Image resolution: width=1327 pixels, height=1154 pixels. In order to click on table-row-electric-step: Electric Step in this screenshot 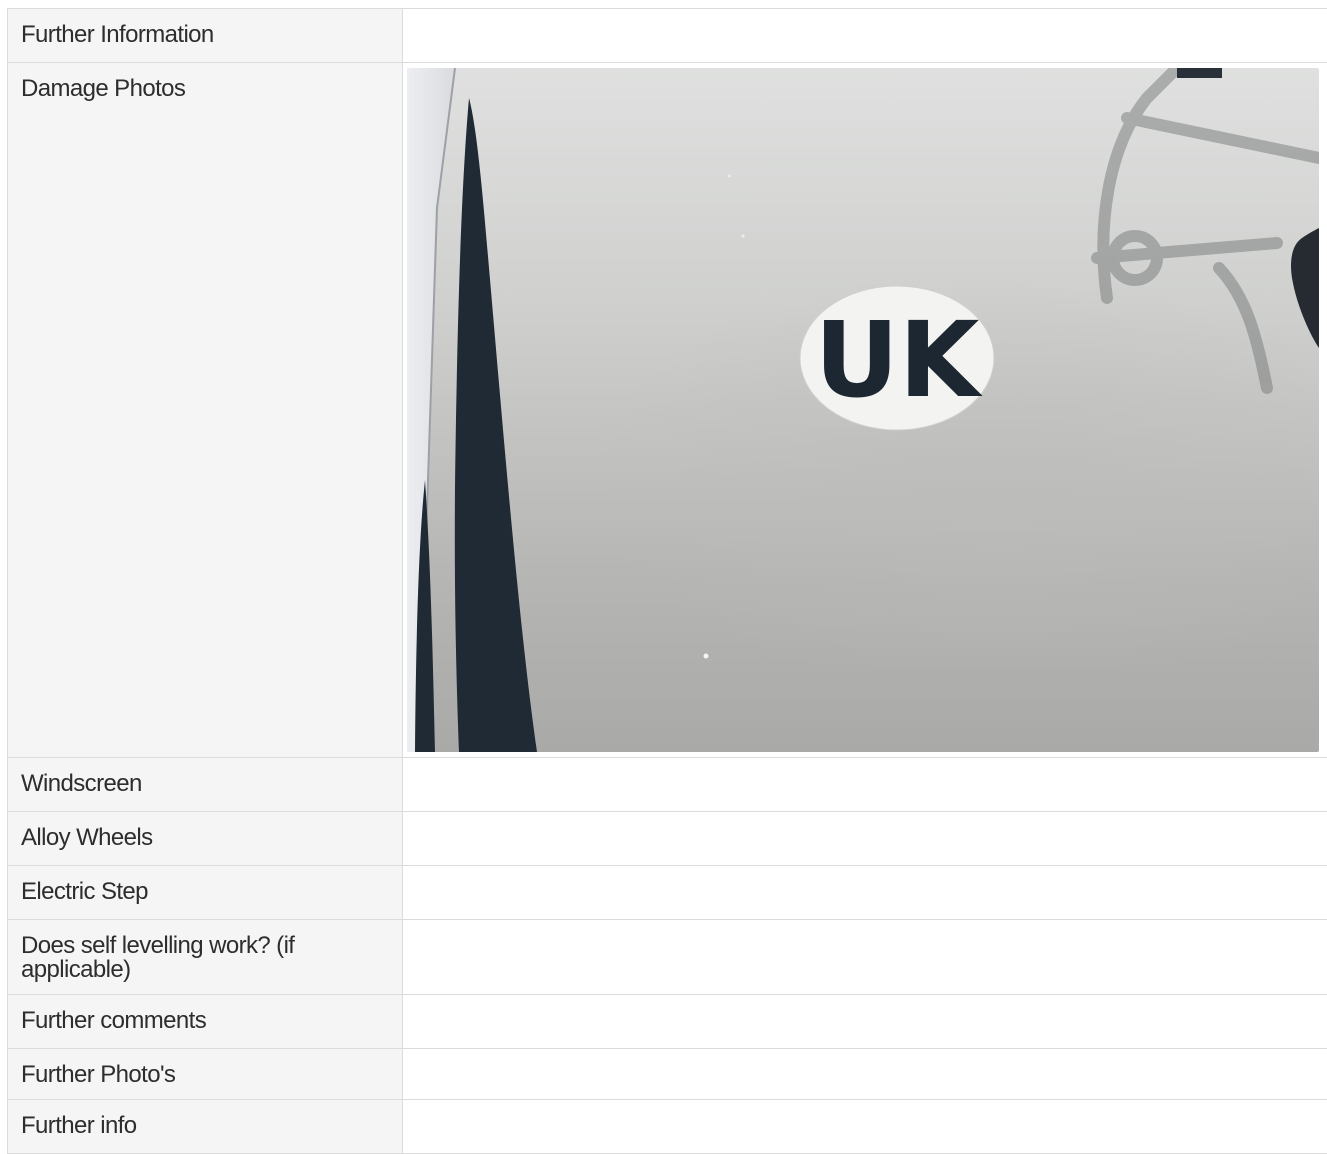, I will do `click(667, 893)`.